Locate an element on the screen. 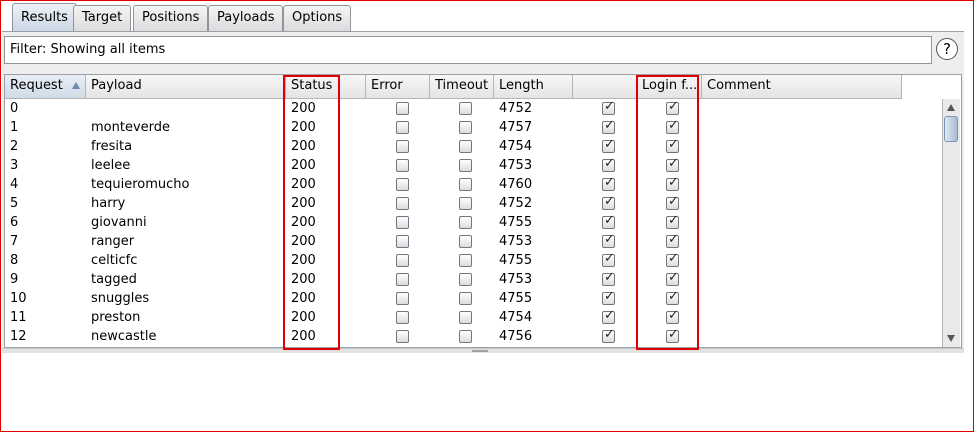 Image resolution: width=974 pixels, height=432 pixels. tab-options: Options is located at coordinates (317, 18).